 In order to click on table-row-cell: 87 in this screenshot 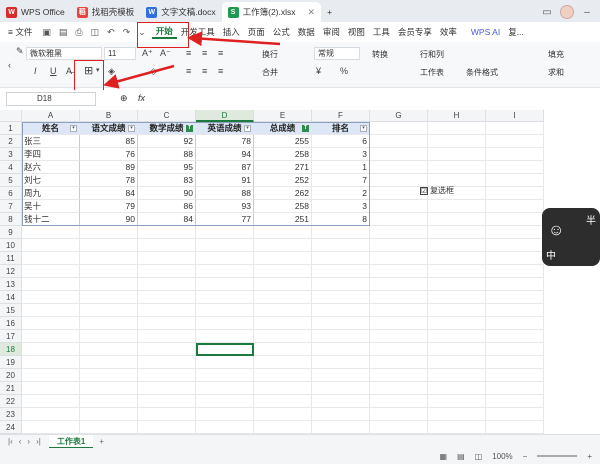, I will do `click(225, 167)`.